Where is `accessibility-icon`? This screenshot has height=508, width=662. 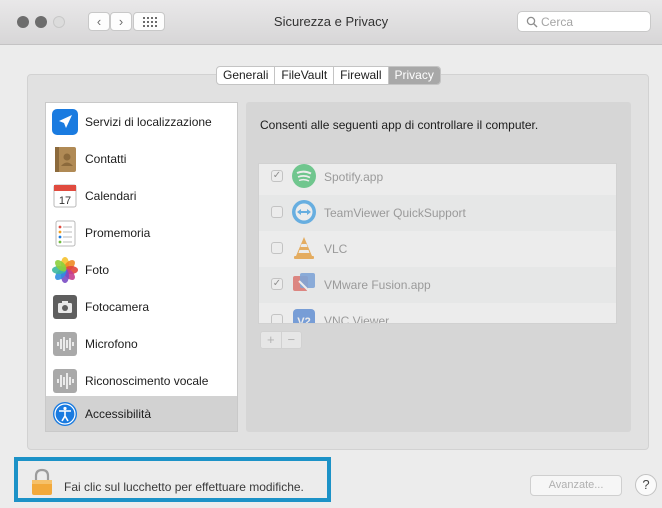
accessibility-icon is located at coordinates (65, 414).